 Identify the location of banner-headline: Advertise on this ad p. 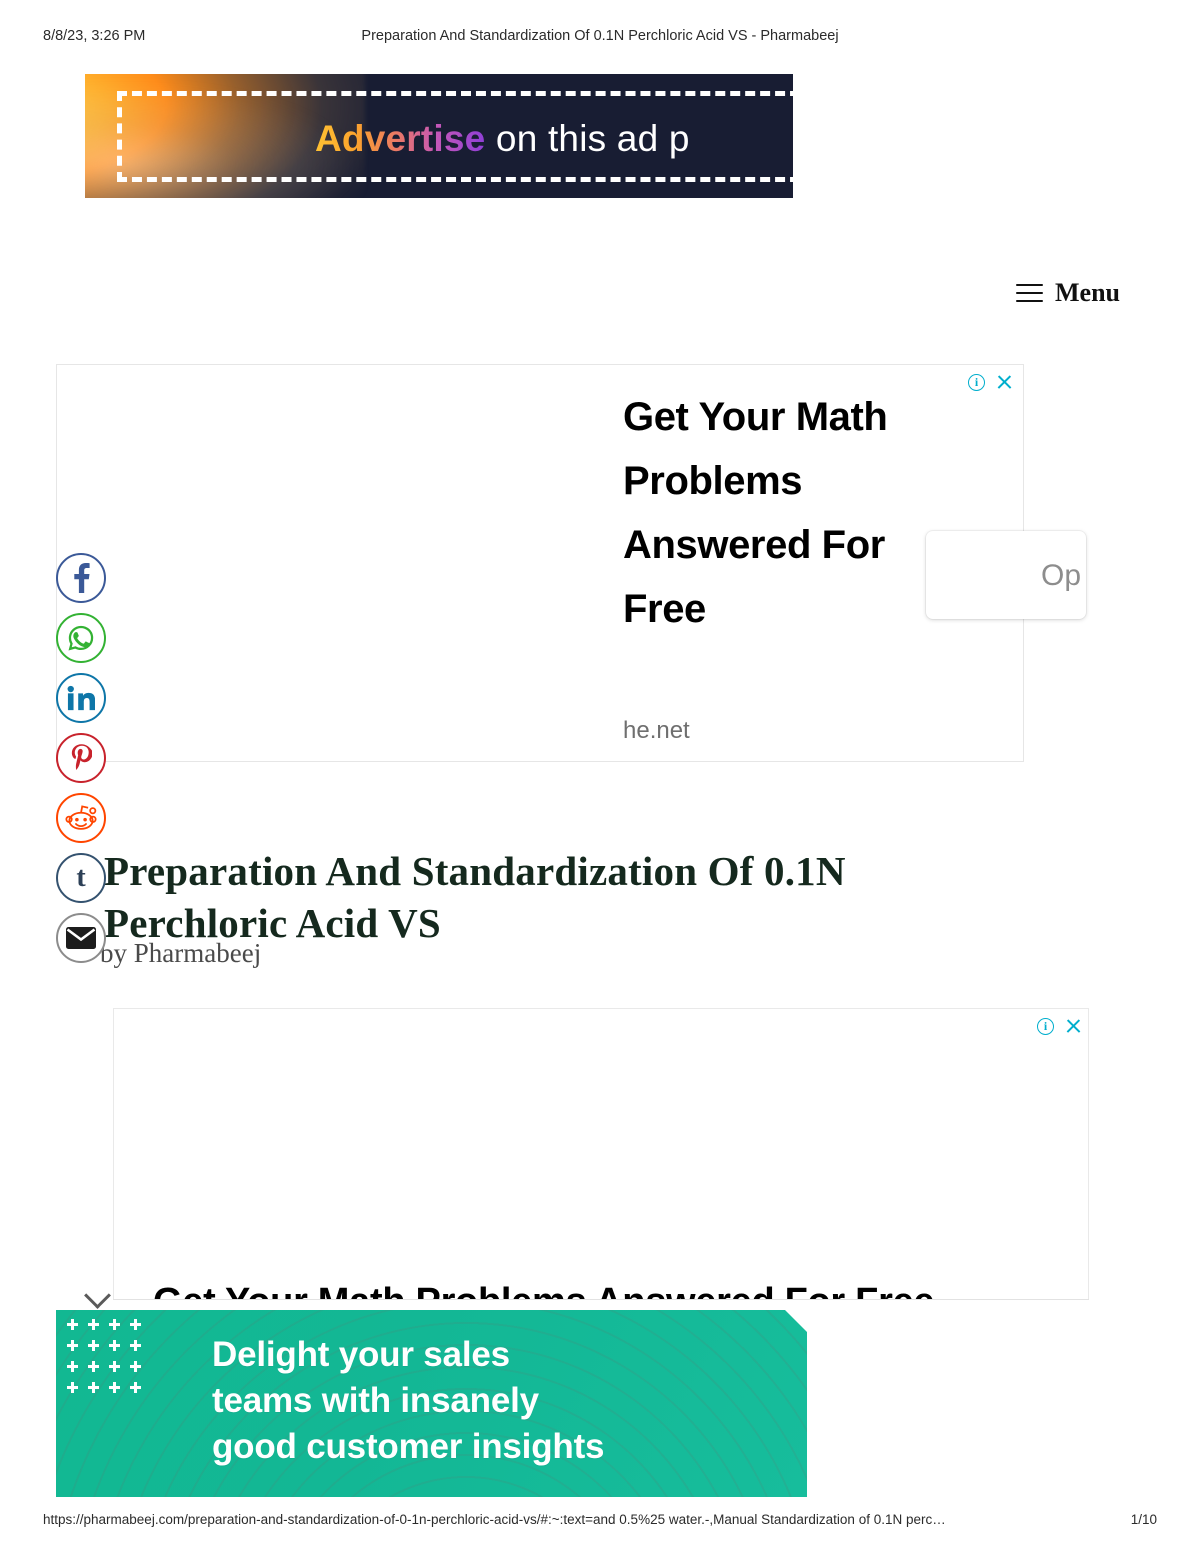
(502, 139).